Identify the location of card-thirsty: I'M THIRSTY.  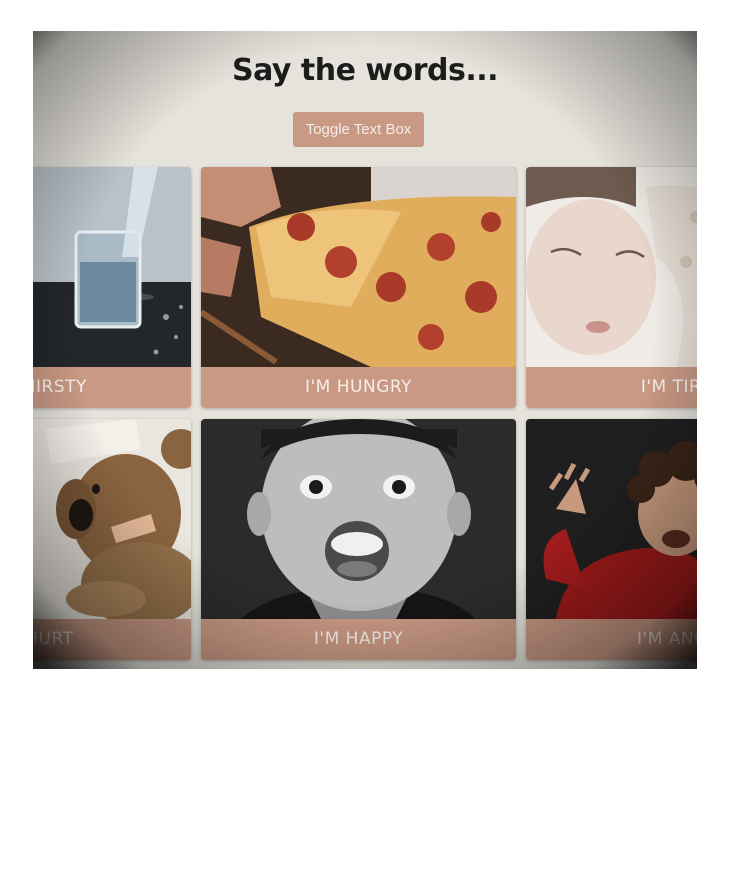
(112, 287).